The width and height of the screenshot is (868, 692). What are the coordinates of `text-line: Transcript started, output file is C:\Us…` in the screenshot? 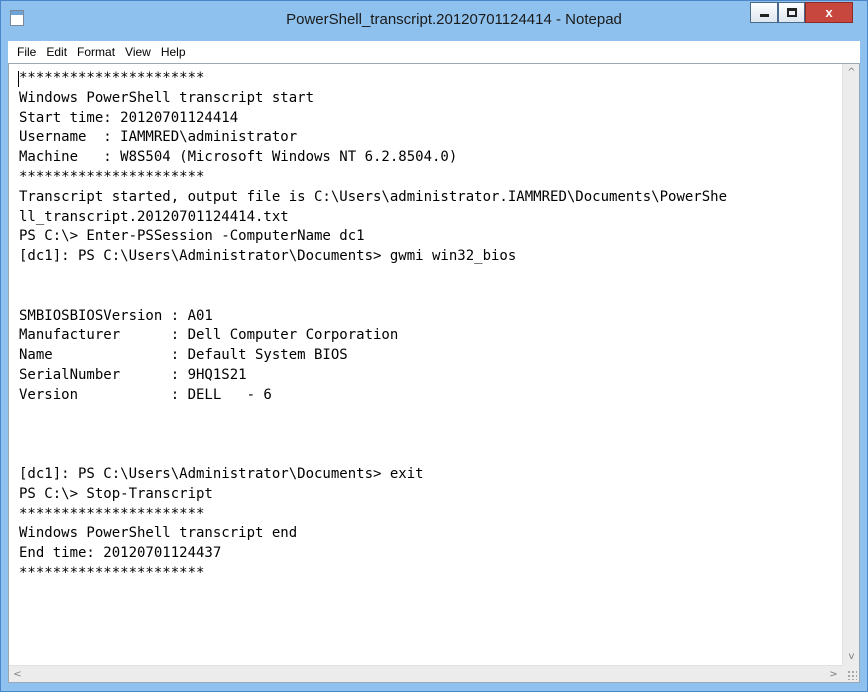 It's located at (373, 196).